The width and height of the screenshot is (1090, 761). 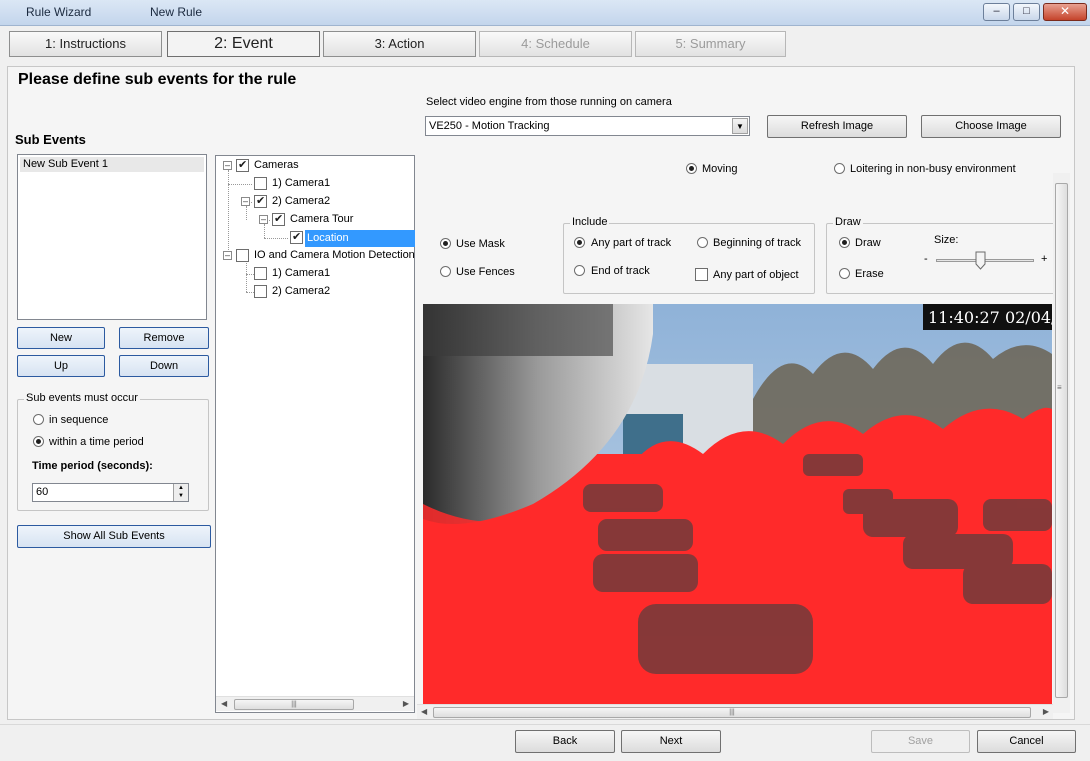 I want to click on step-schedule: 4: Schedule, so click(x=555, y=44).